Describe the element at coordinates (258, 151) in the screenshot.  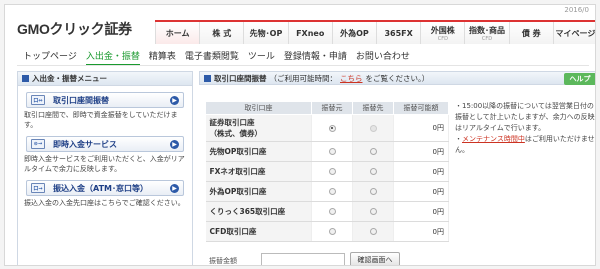
I see `account-name: 先物OP取引口座` at that location.